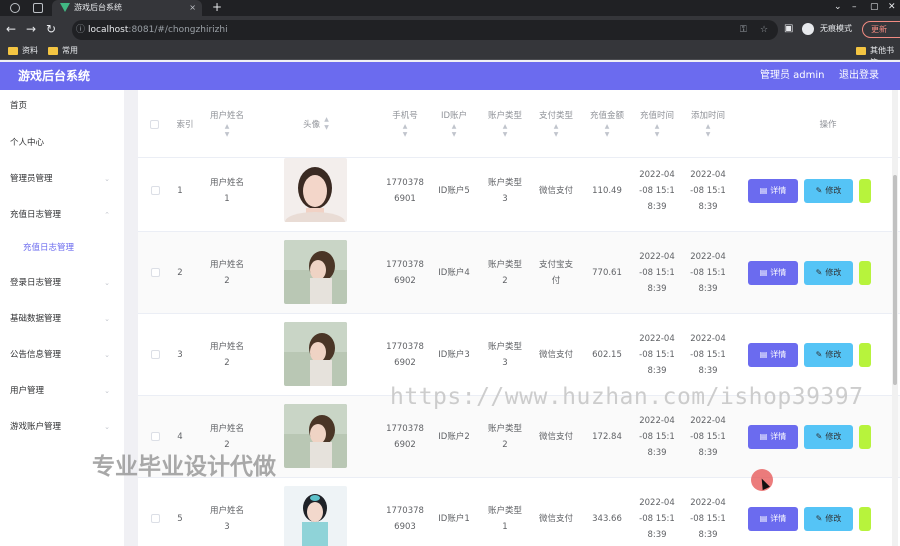 This screenshot has width=900, height=546. I want to click on col-phone-header: 手机号 ▲ ▼, so click(405, 124).